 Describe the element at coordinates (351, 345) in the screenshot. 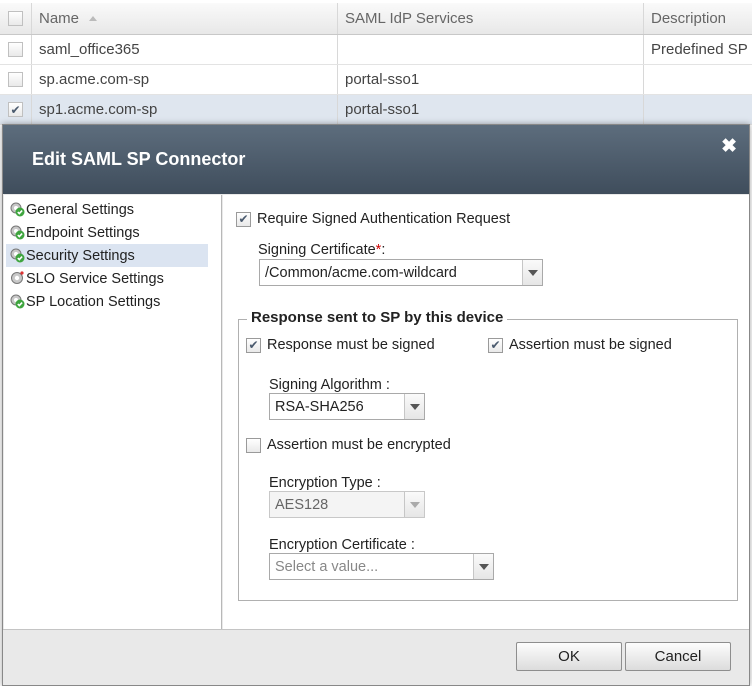

I see `response-signed-label: Response must be signed` at that location.